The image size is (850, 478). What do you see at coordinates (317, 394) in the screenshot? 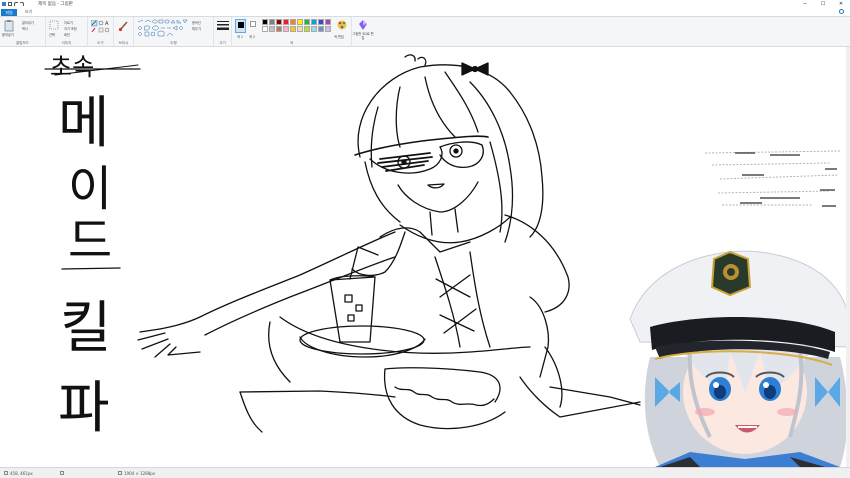
I see `skirt-hem` at bounding box center [317, 394].